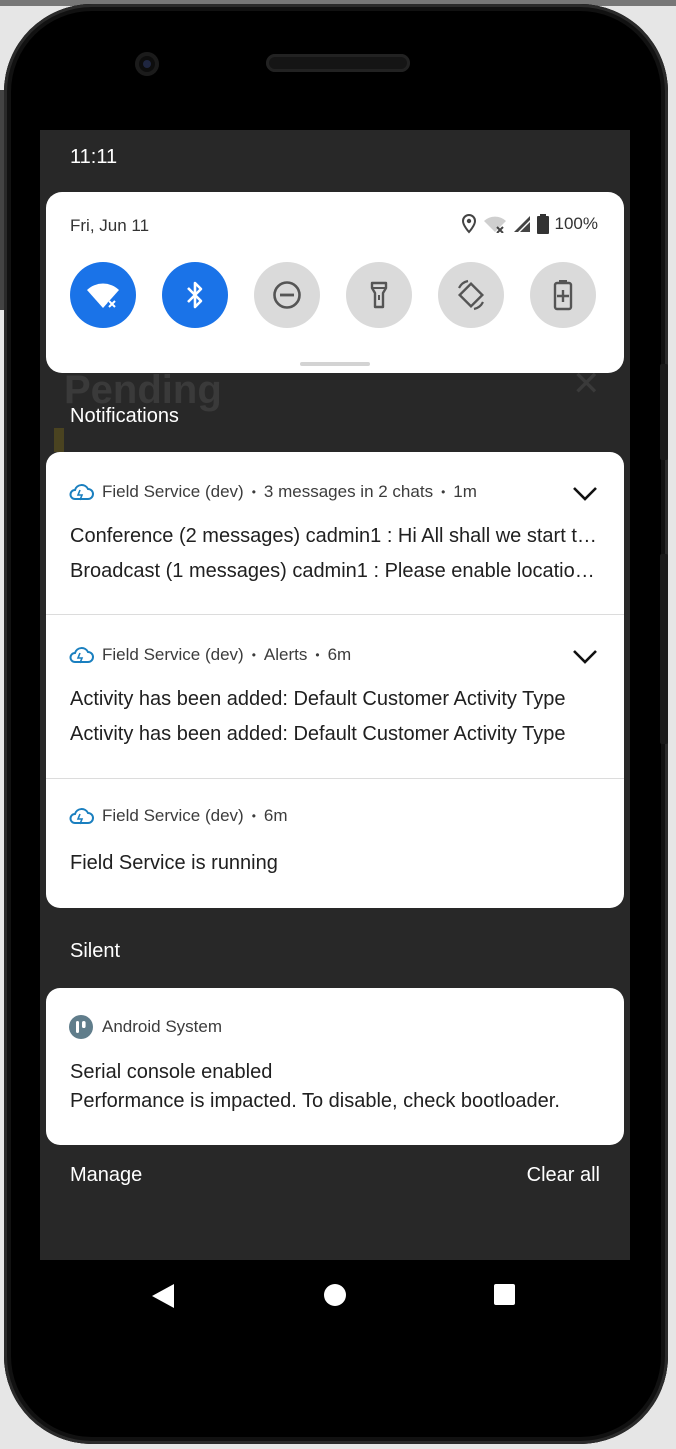 Image resolution: width=676 pixels, height=1449 pixels. I want to click on notification-app-name: Android System, so click(162, 1026).